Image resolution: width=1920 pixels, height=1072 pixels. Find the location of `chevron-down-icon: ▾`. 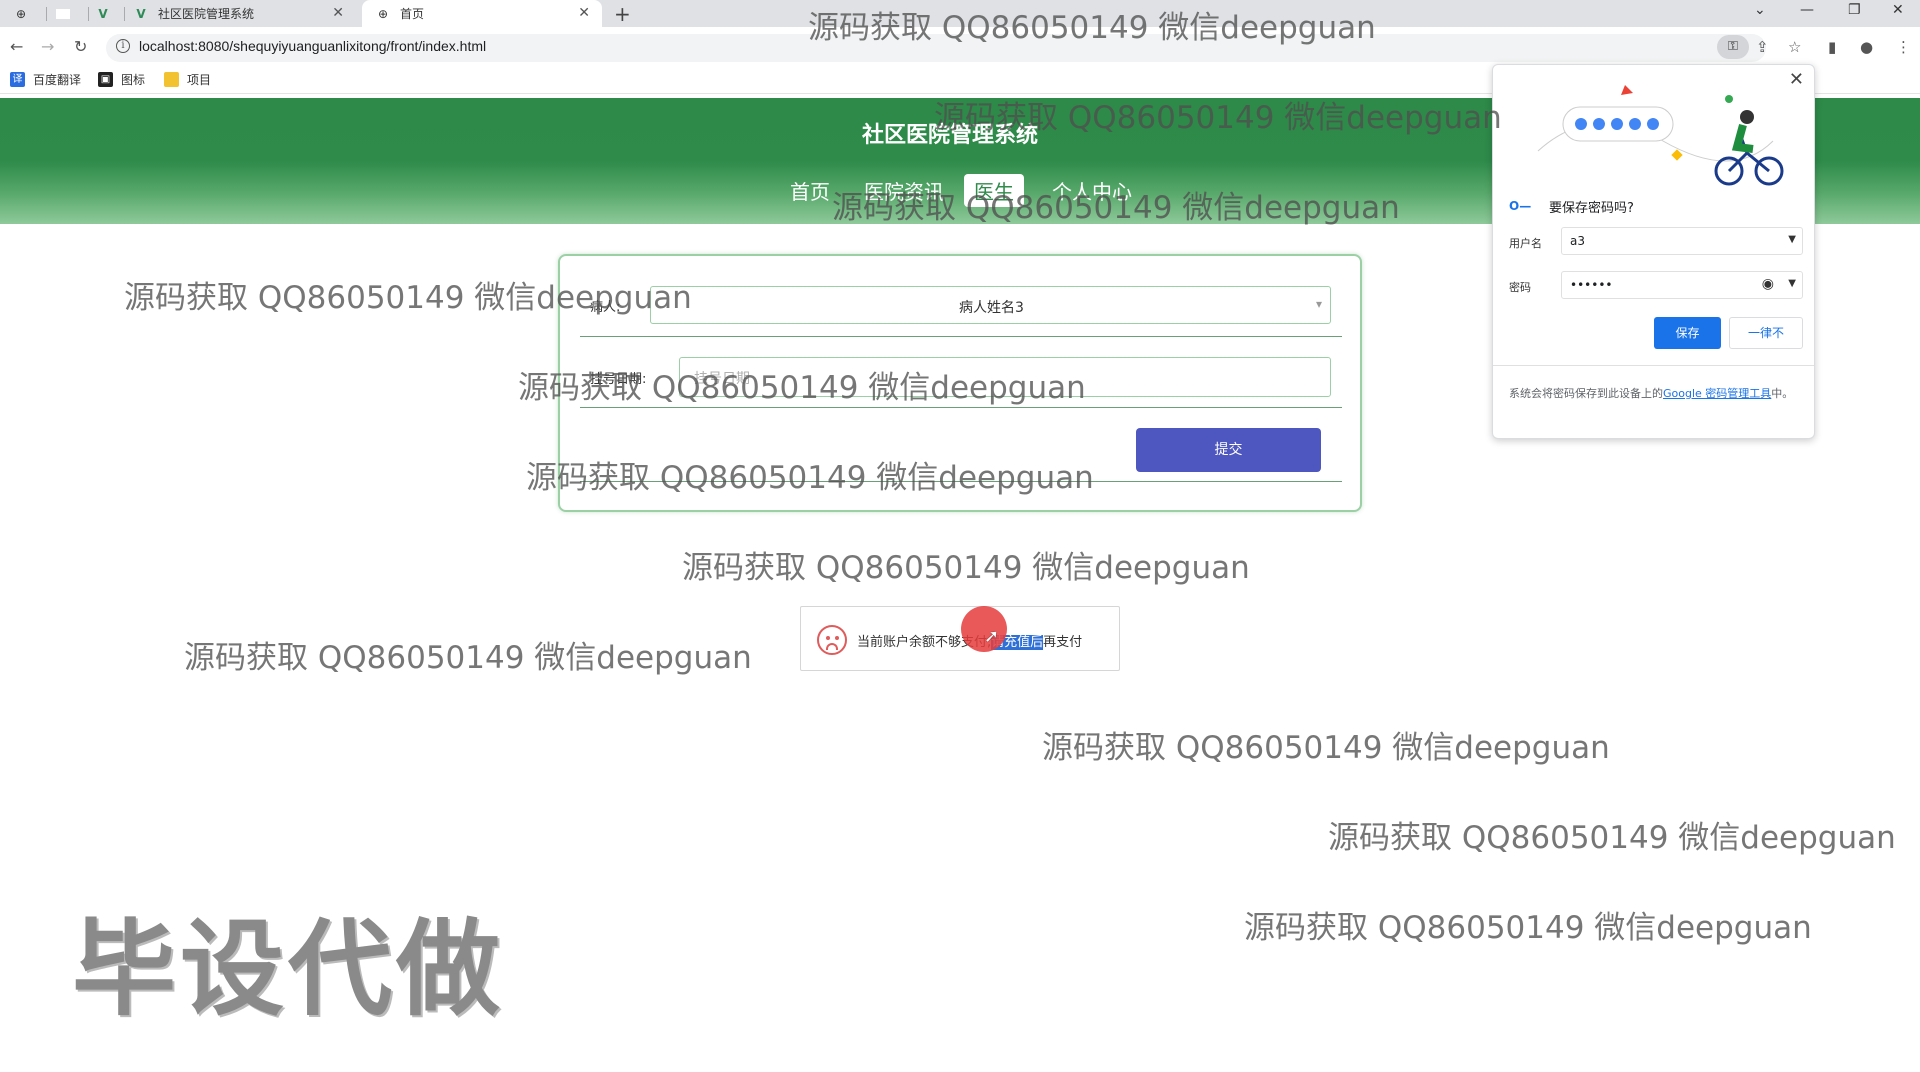

chevron-down-icon: ▾ is located at coordinates (1318, 304).